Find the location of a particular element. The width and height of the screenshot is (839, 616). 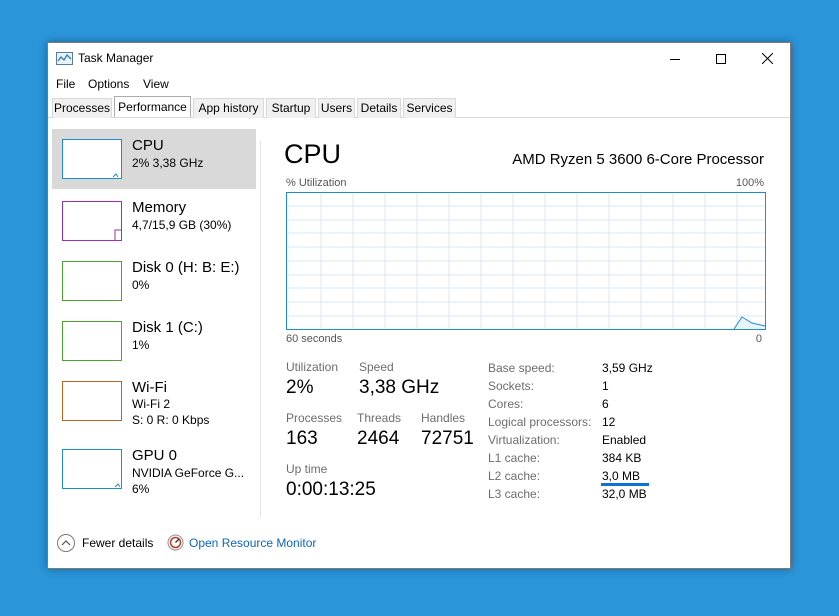

spec-sockets-value: 1 is located at coordinates (605, 386).